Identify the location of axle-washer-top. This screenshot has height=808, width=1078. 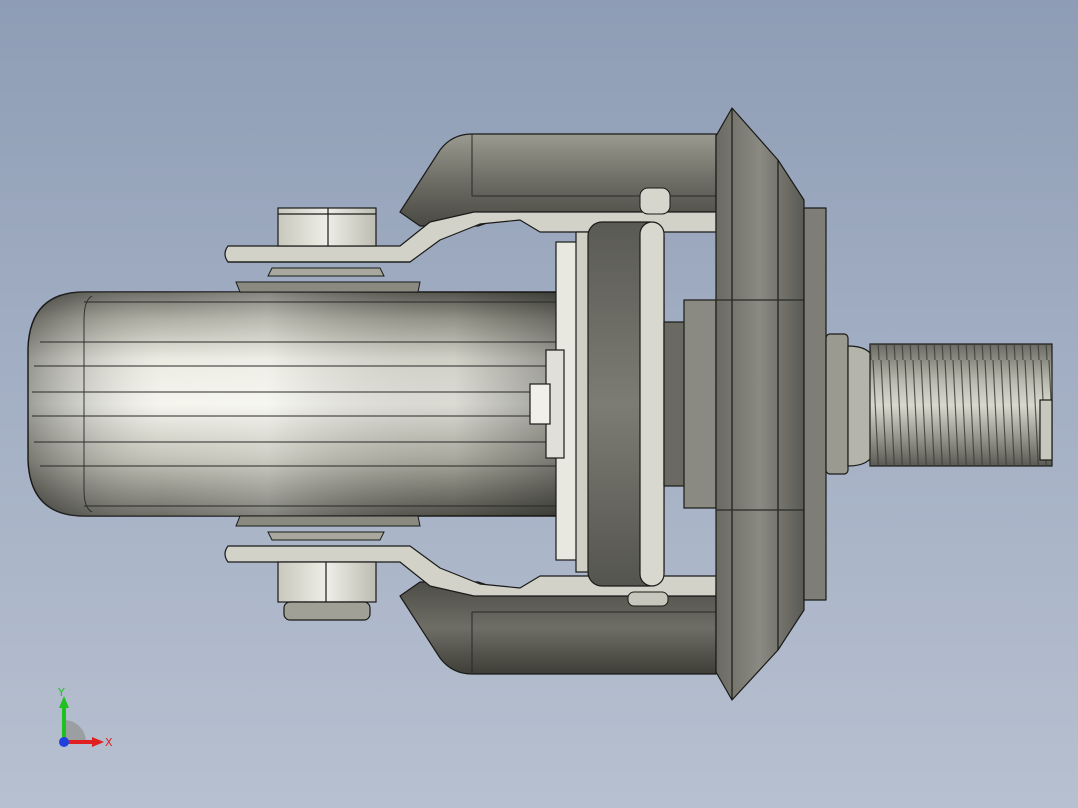
(328, 280).